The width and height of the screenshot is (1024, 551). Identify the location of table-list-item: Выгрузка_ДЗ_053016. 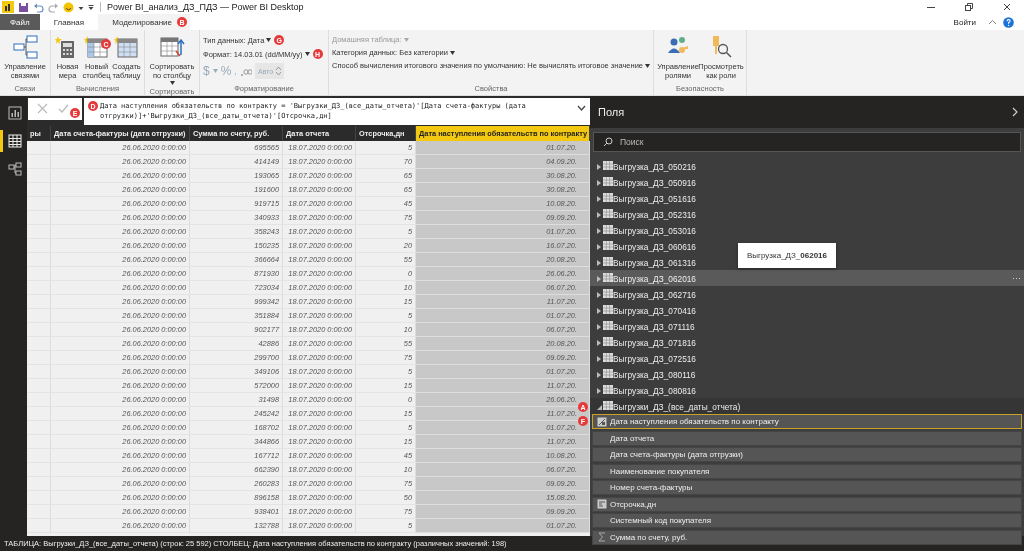
(646, 230).